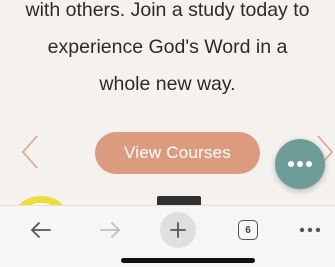  Describe the element at coordinates (167, 10) in the screenshot. I see `intro-line-1: with others. Join a study today to` at that location.